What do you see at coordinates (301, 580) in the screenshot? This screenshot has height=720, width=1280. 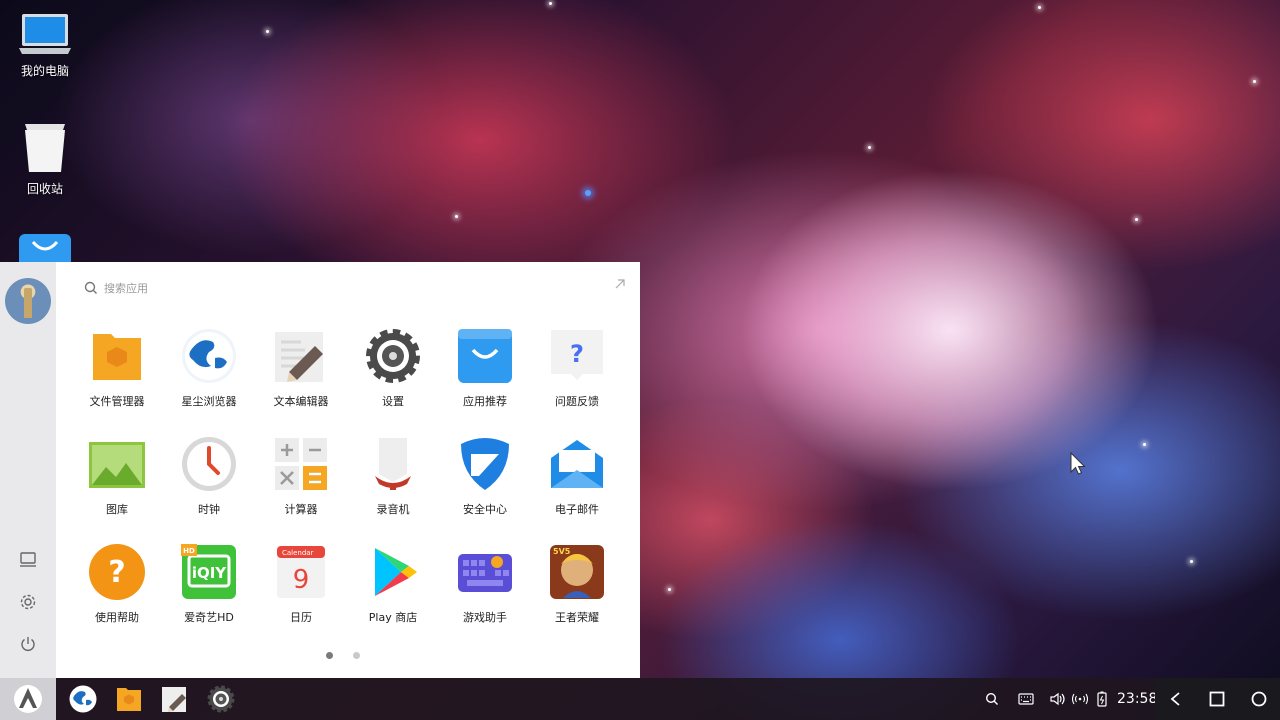 I see `calendar-day: 9` at bounding box center [301, 580].